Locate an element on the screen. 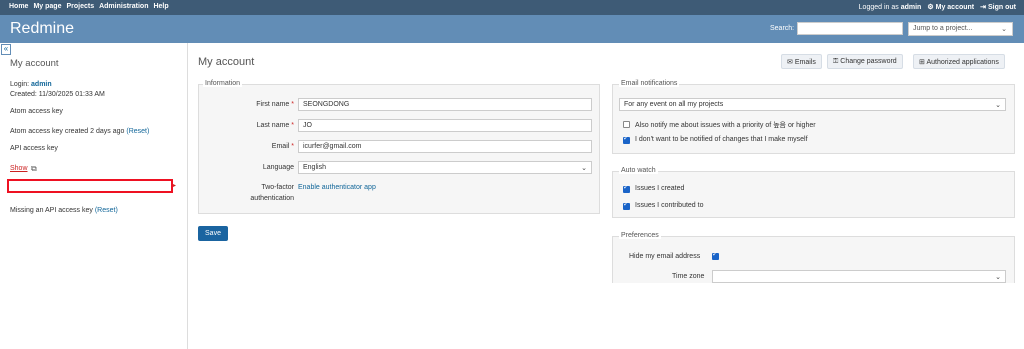  save-button: Save is located at coordinates (213, 233).